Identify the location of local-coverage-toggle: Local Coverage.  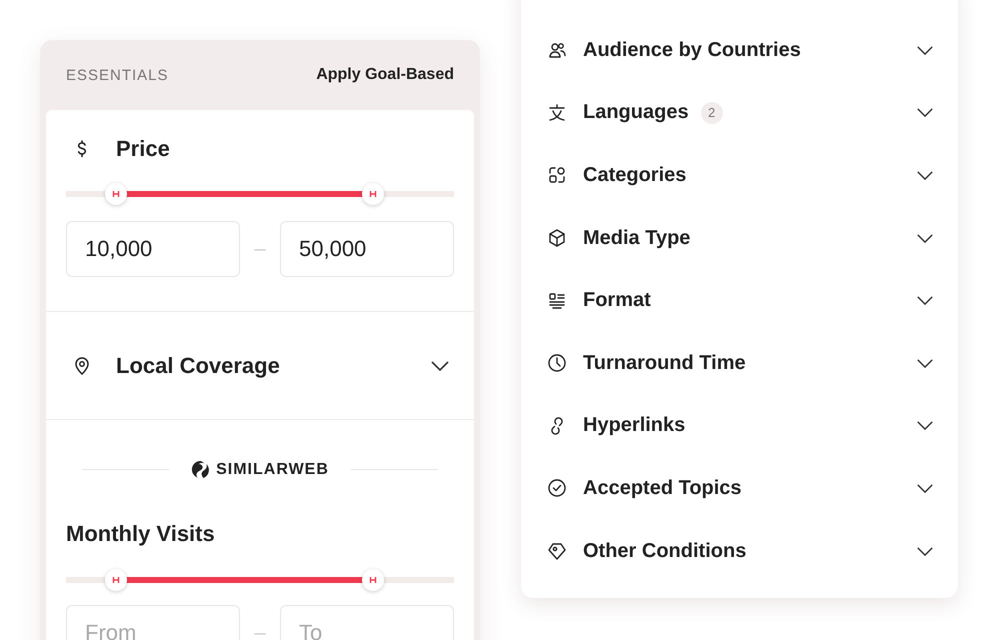
(260, 366).